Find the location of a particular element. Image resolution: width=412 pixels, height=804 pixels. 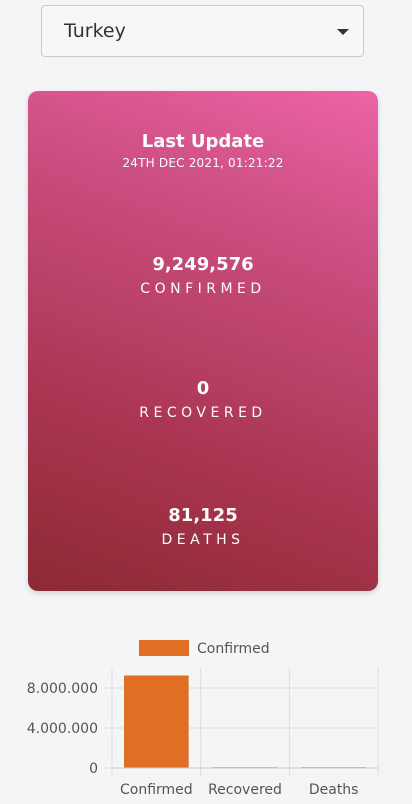

deaths-value: 81,125 is located at coordinates (203, 515).